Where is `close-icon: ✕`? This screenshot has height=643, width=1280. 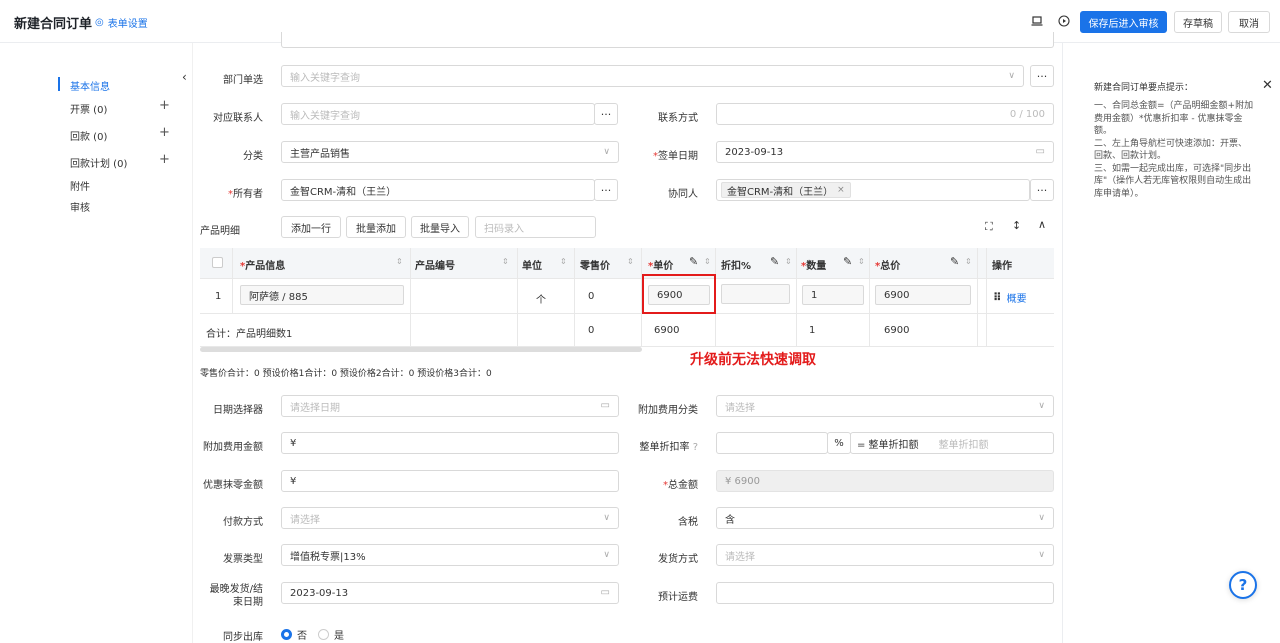 close-icon: ✕ is located at coordinates (1267, 85).